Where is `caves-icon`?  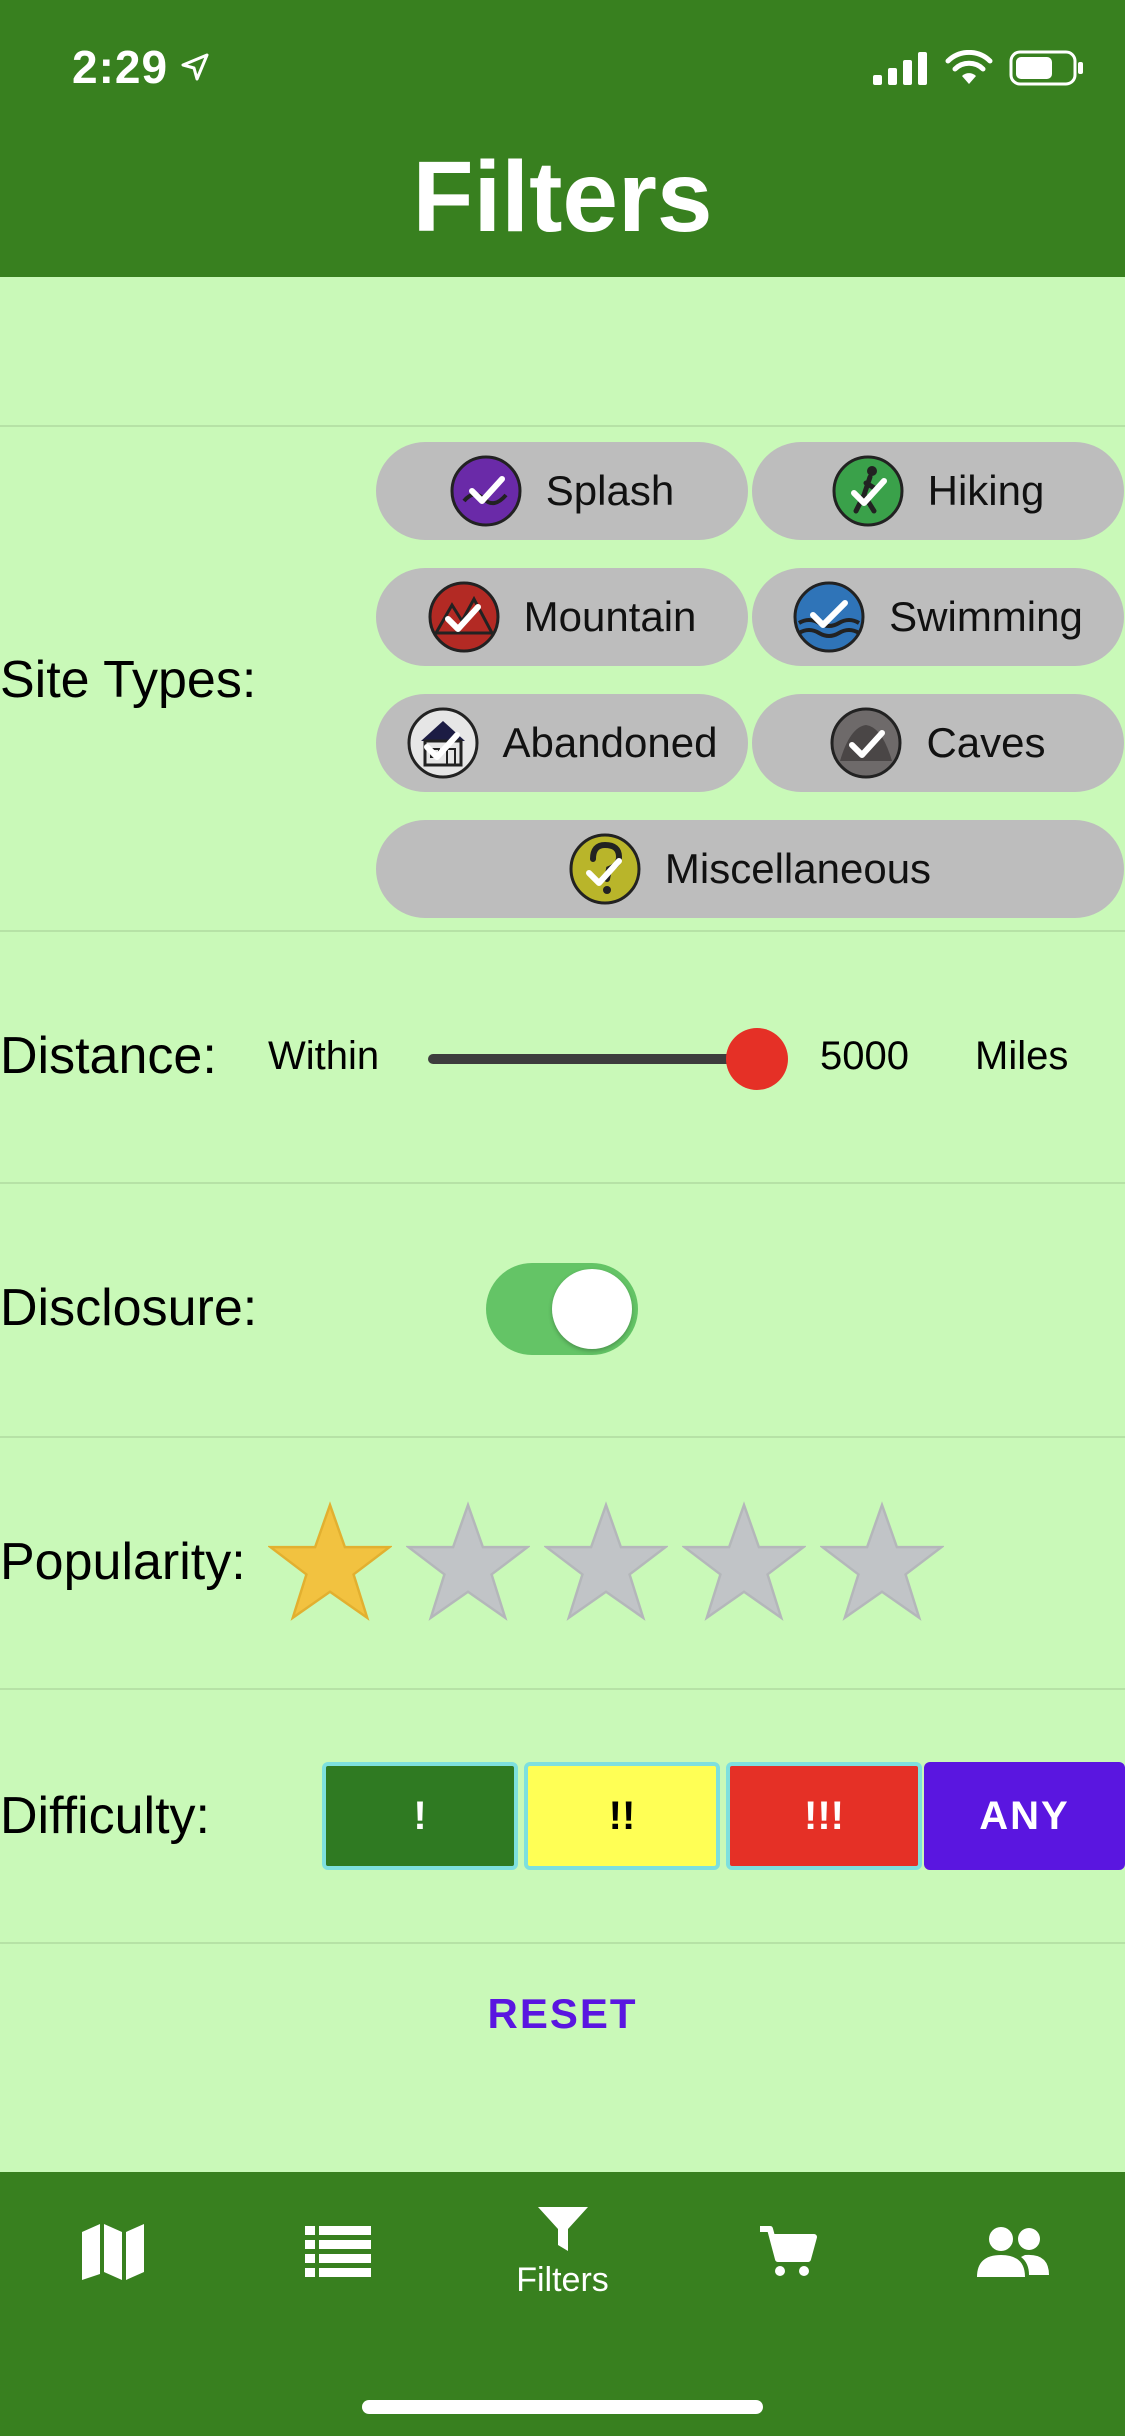
caves-icon is located at coordinates (866, 743).